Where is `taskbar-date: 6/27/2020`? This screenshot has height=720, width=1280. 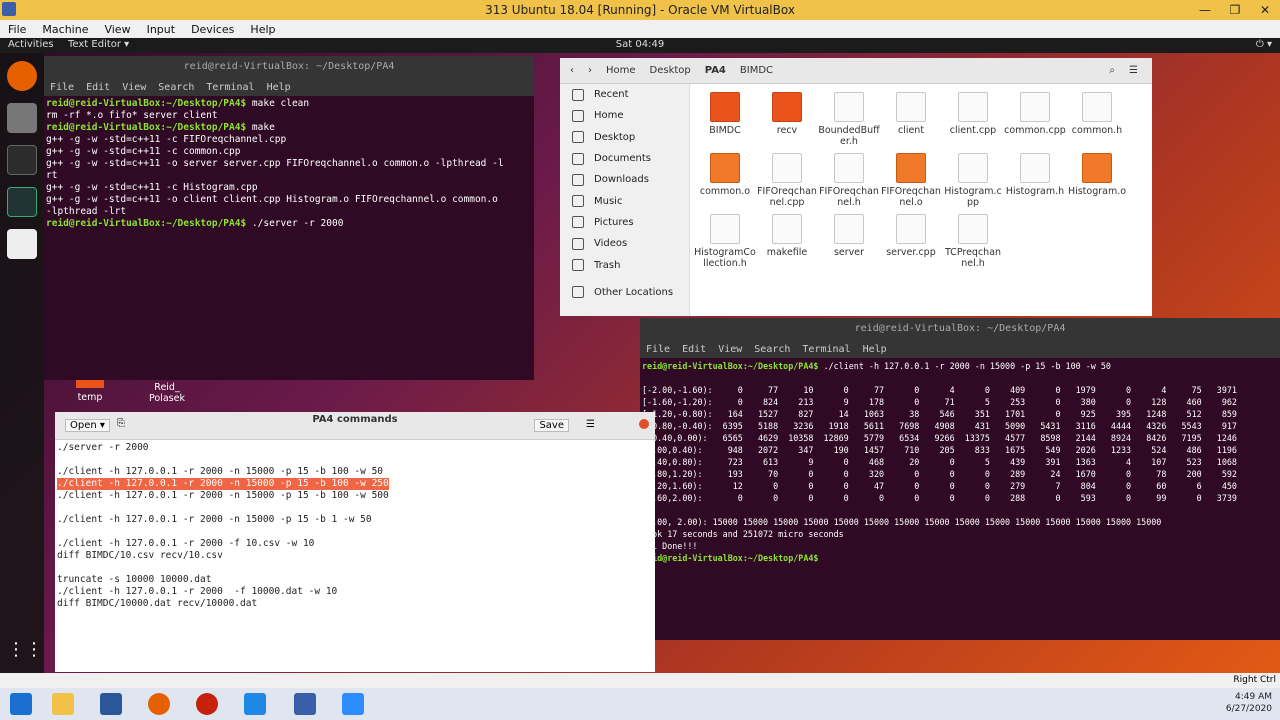
taskbar-date: 6/27/2020 is located at coordinates (1249, 709).